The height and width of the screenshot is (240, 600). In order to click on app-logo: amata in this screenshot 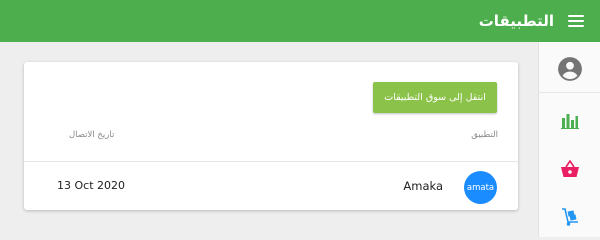, I will do `click(480, 187)`.